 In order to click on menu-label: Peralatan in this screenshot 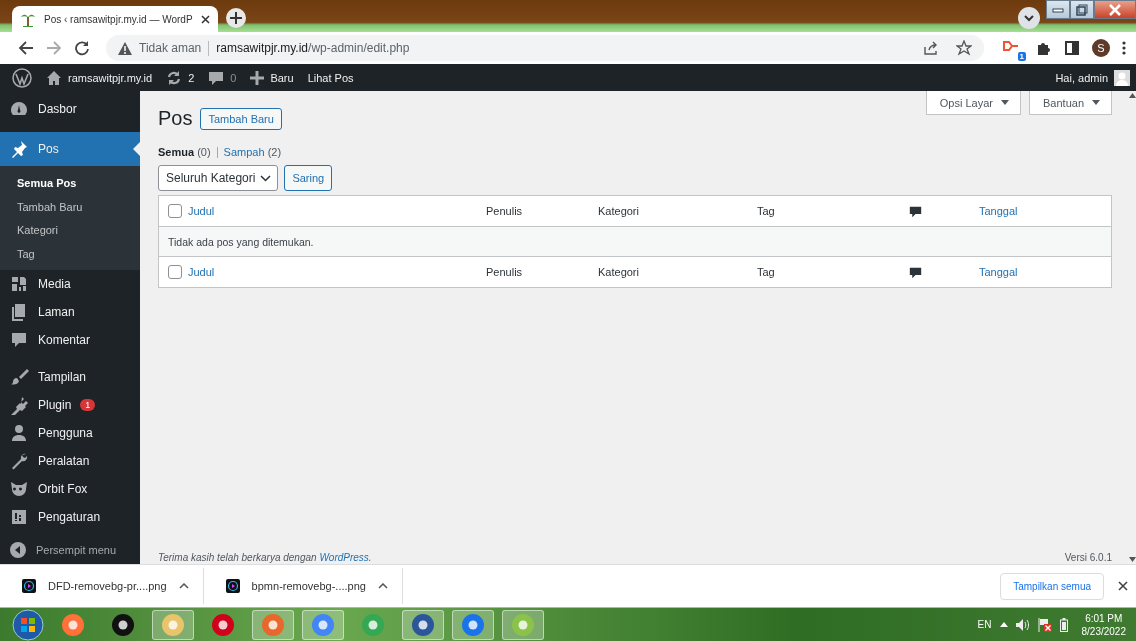, I will do `click(64, 461)`.